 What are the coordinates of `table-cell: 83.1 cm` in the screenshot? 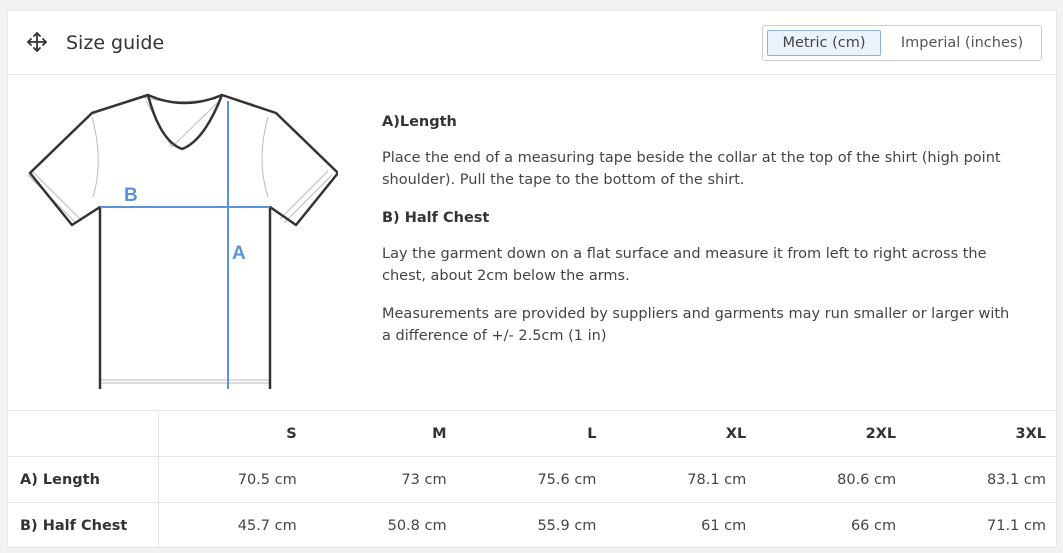 It's located at (982, 479).